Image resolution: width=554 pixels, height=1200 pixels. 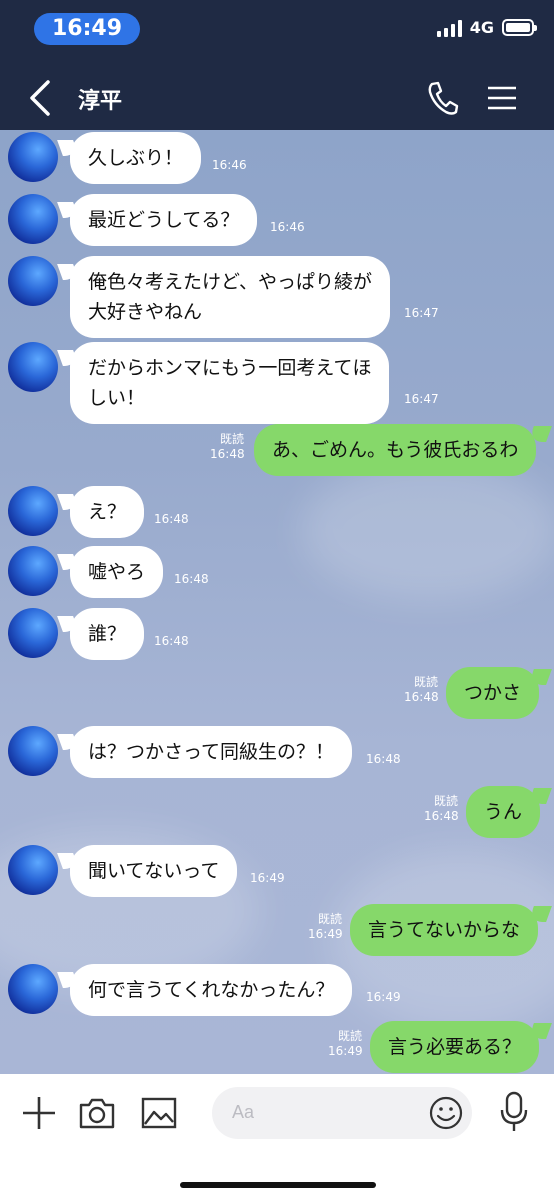 What do you see at coordinates (117, 398) in the screenshot?
I see `message-line: しい！` at bounding box center [117, 398].